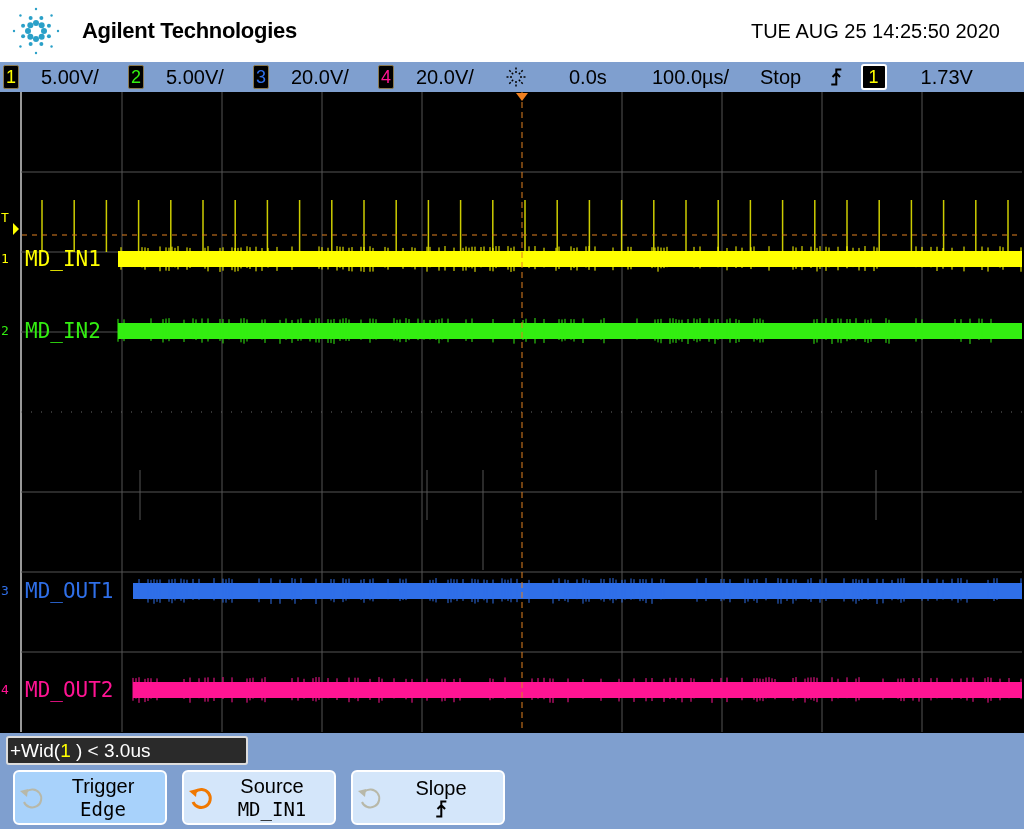 The width and height of the screenshot is (1024, 829). I want to click on time-offset: 0.0s, so click(588, 77).